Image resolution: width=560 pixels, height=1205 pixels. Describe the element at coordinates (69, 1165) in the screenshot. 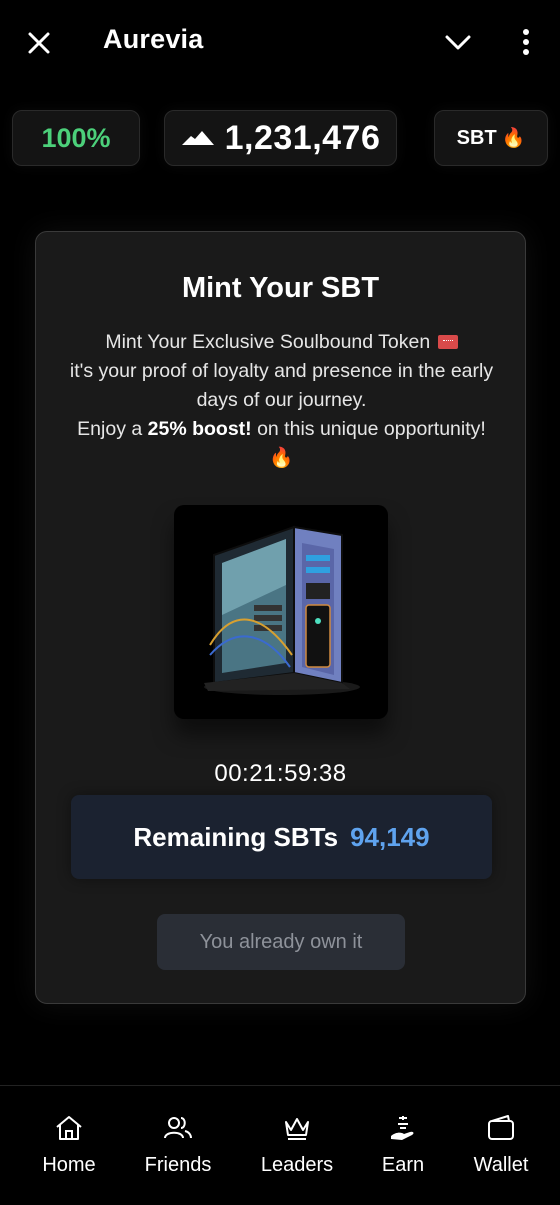

I see `nav-label-home: Home` at that location.